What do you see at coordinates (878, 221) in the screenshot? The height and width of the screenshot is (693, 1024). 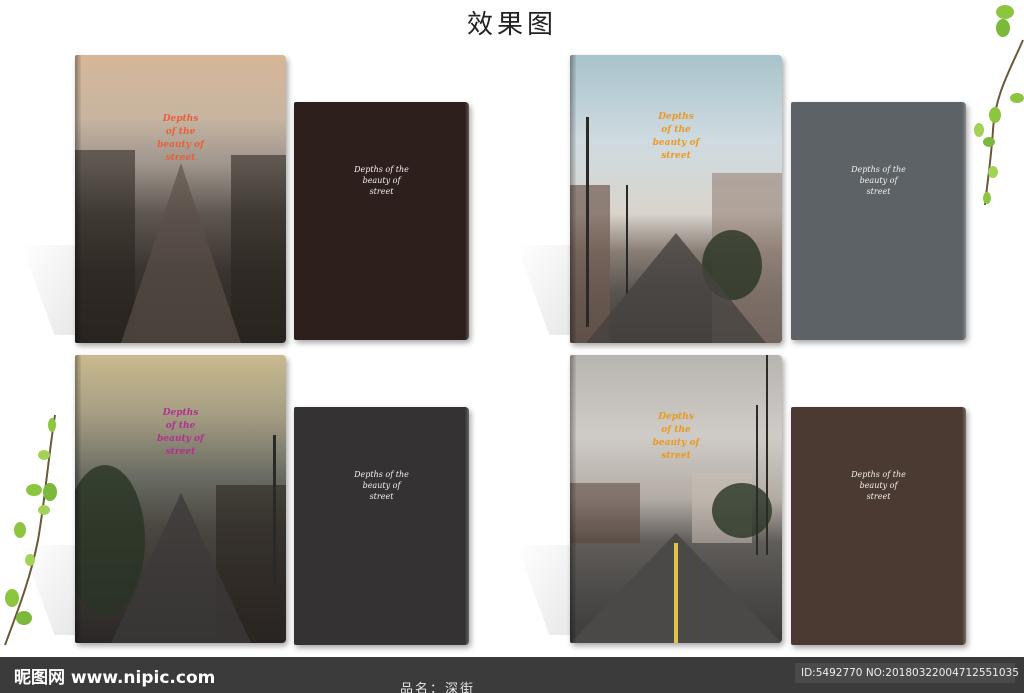 I see `notebook-back-cover-2: Depths of the beauty of street` at bounding box center [878, 221].